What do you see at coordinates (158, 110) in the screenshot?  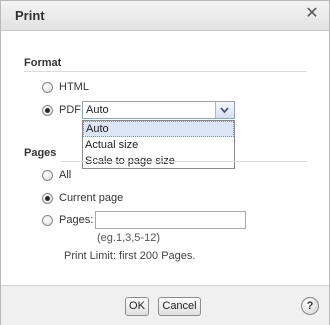 I see `pdf-size-select: Auto` at bounding box center [158, 110].